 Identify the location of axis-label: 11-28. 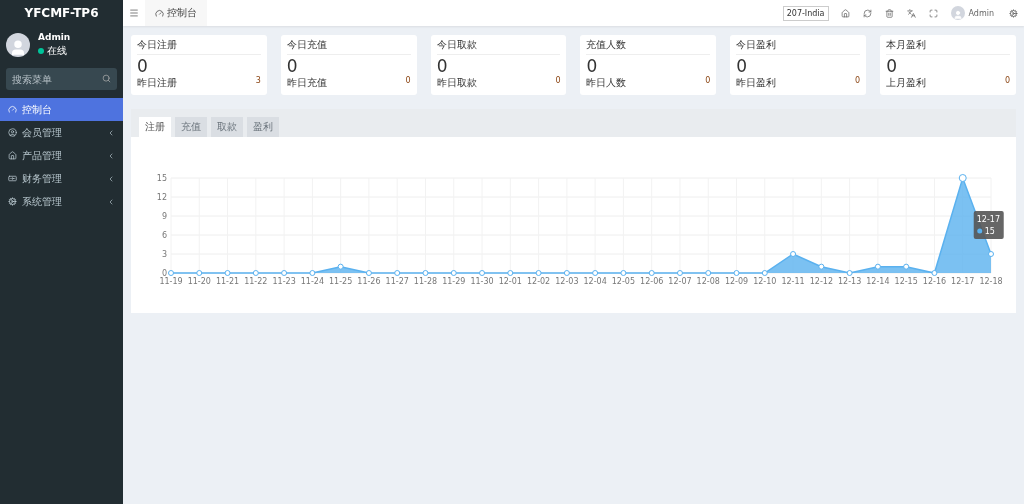
(425, 281).